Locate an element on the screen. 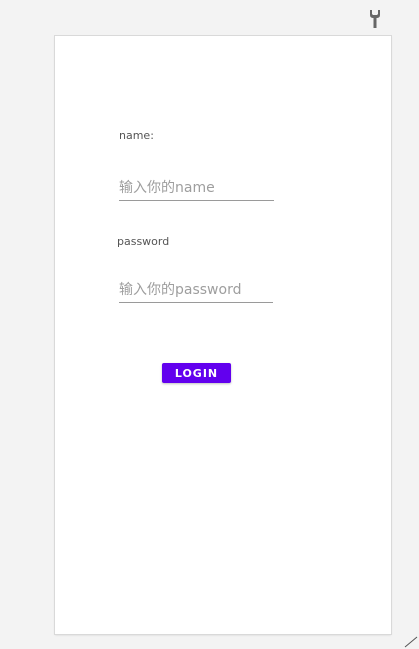 The width and height of the screenshot is (419, 649). password-label: password is located at coordinates (143, 241).